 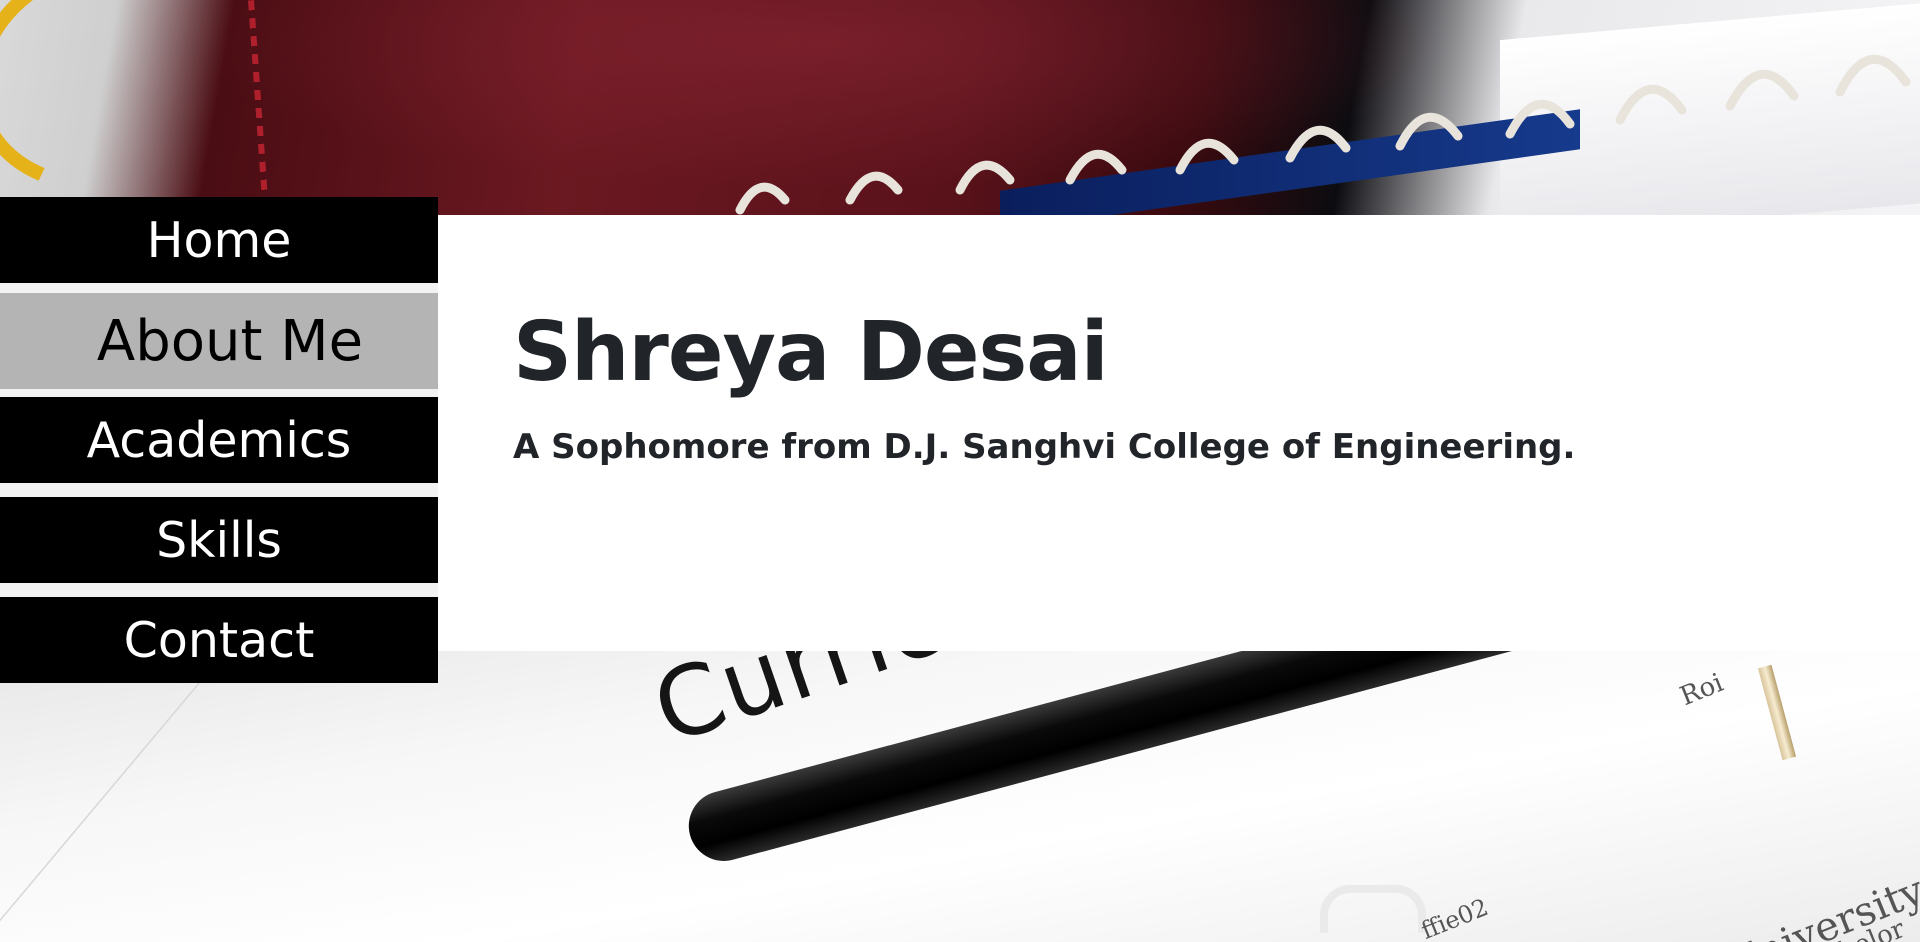 I want to click on nav-item-contact: Contact, so click(x=219, y=640).